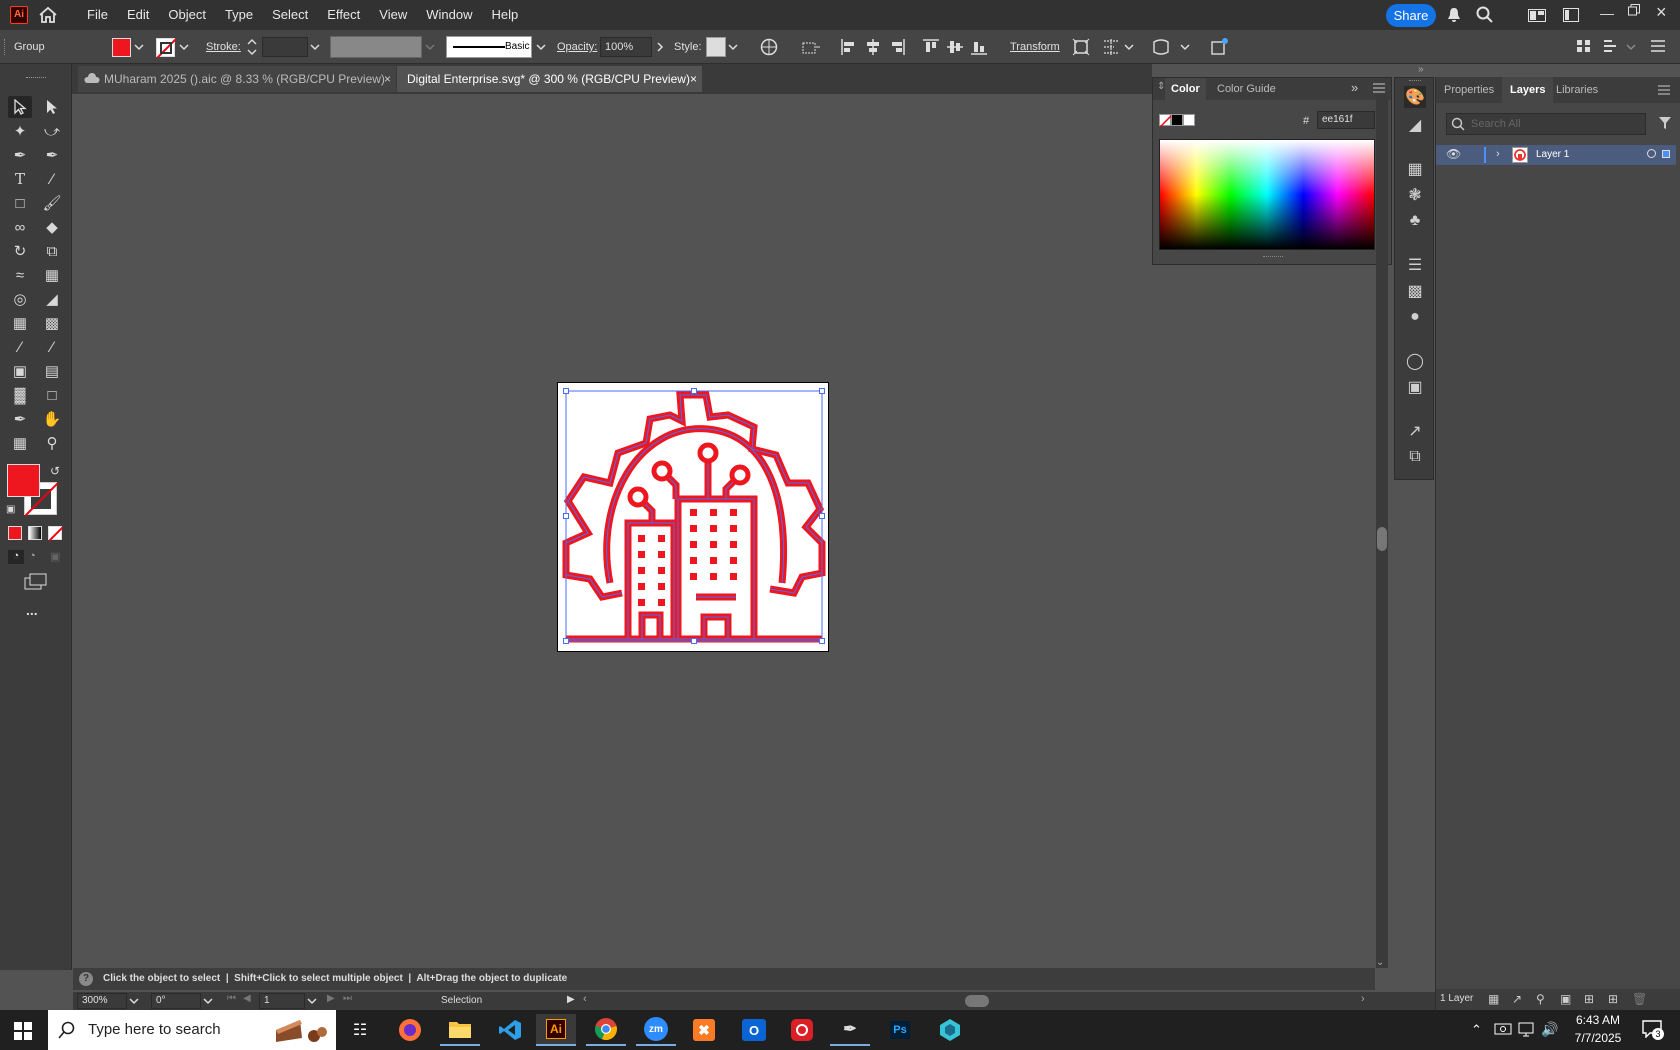 This screenshot has width=1680, height=1050. What do you see at coordinates (1613, 999) in the screenshot?
I see `new-layer-icon: ⊞` at bounding box center [1613, 999].